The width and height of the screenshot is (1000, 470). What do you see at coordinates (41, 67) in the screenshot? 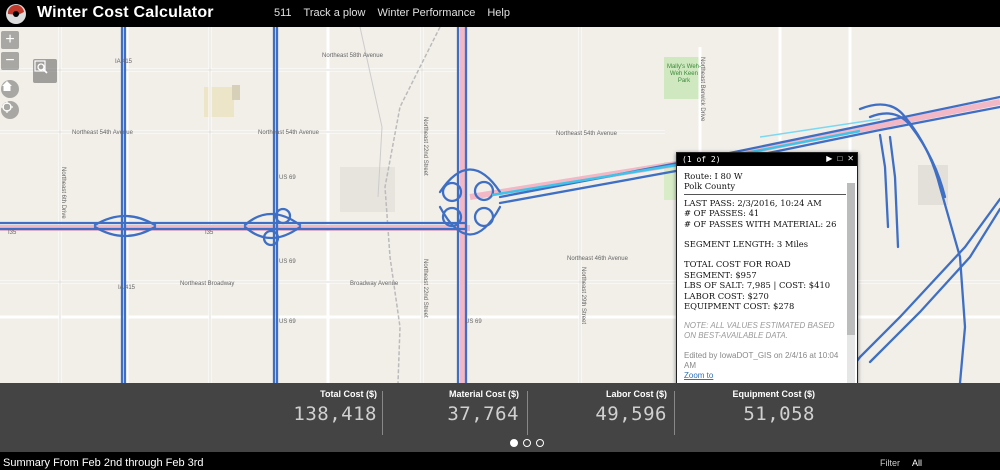
I see `search-icon` at bounding box center [41, 67].